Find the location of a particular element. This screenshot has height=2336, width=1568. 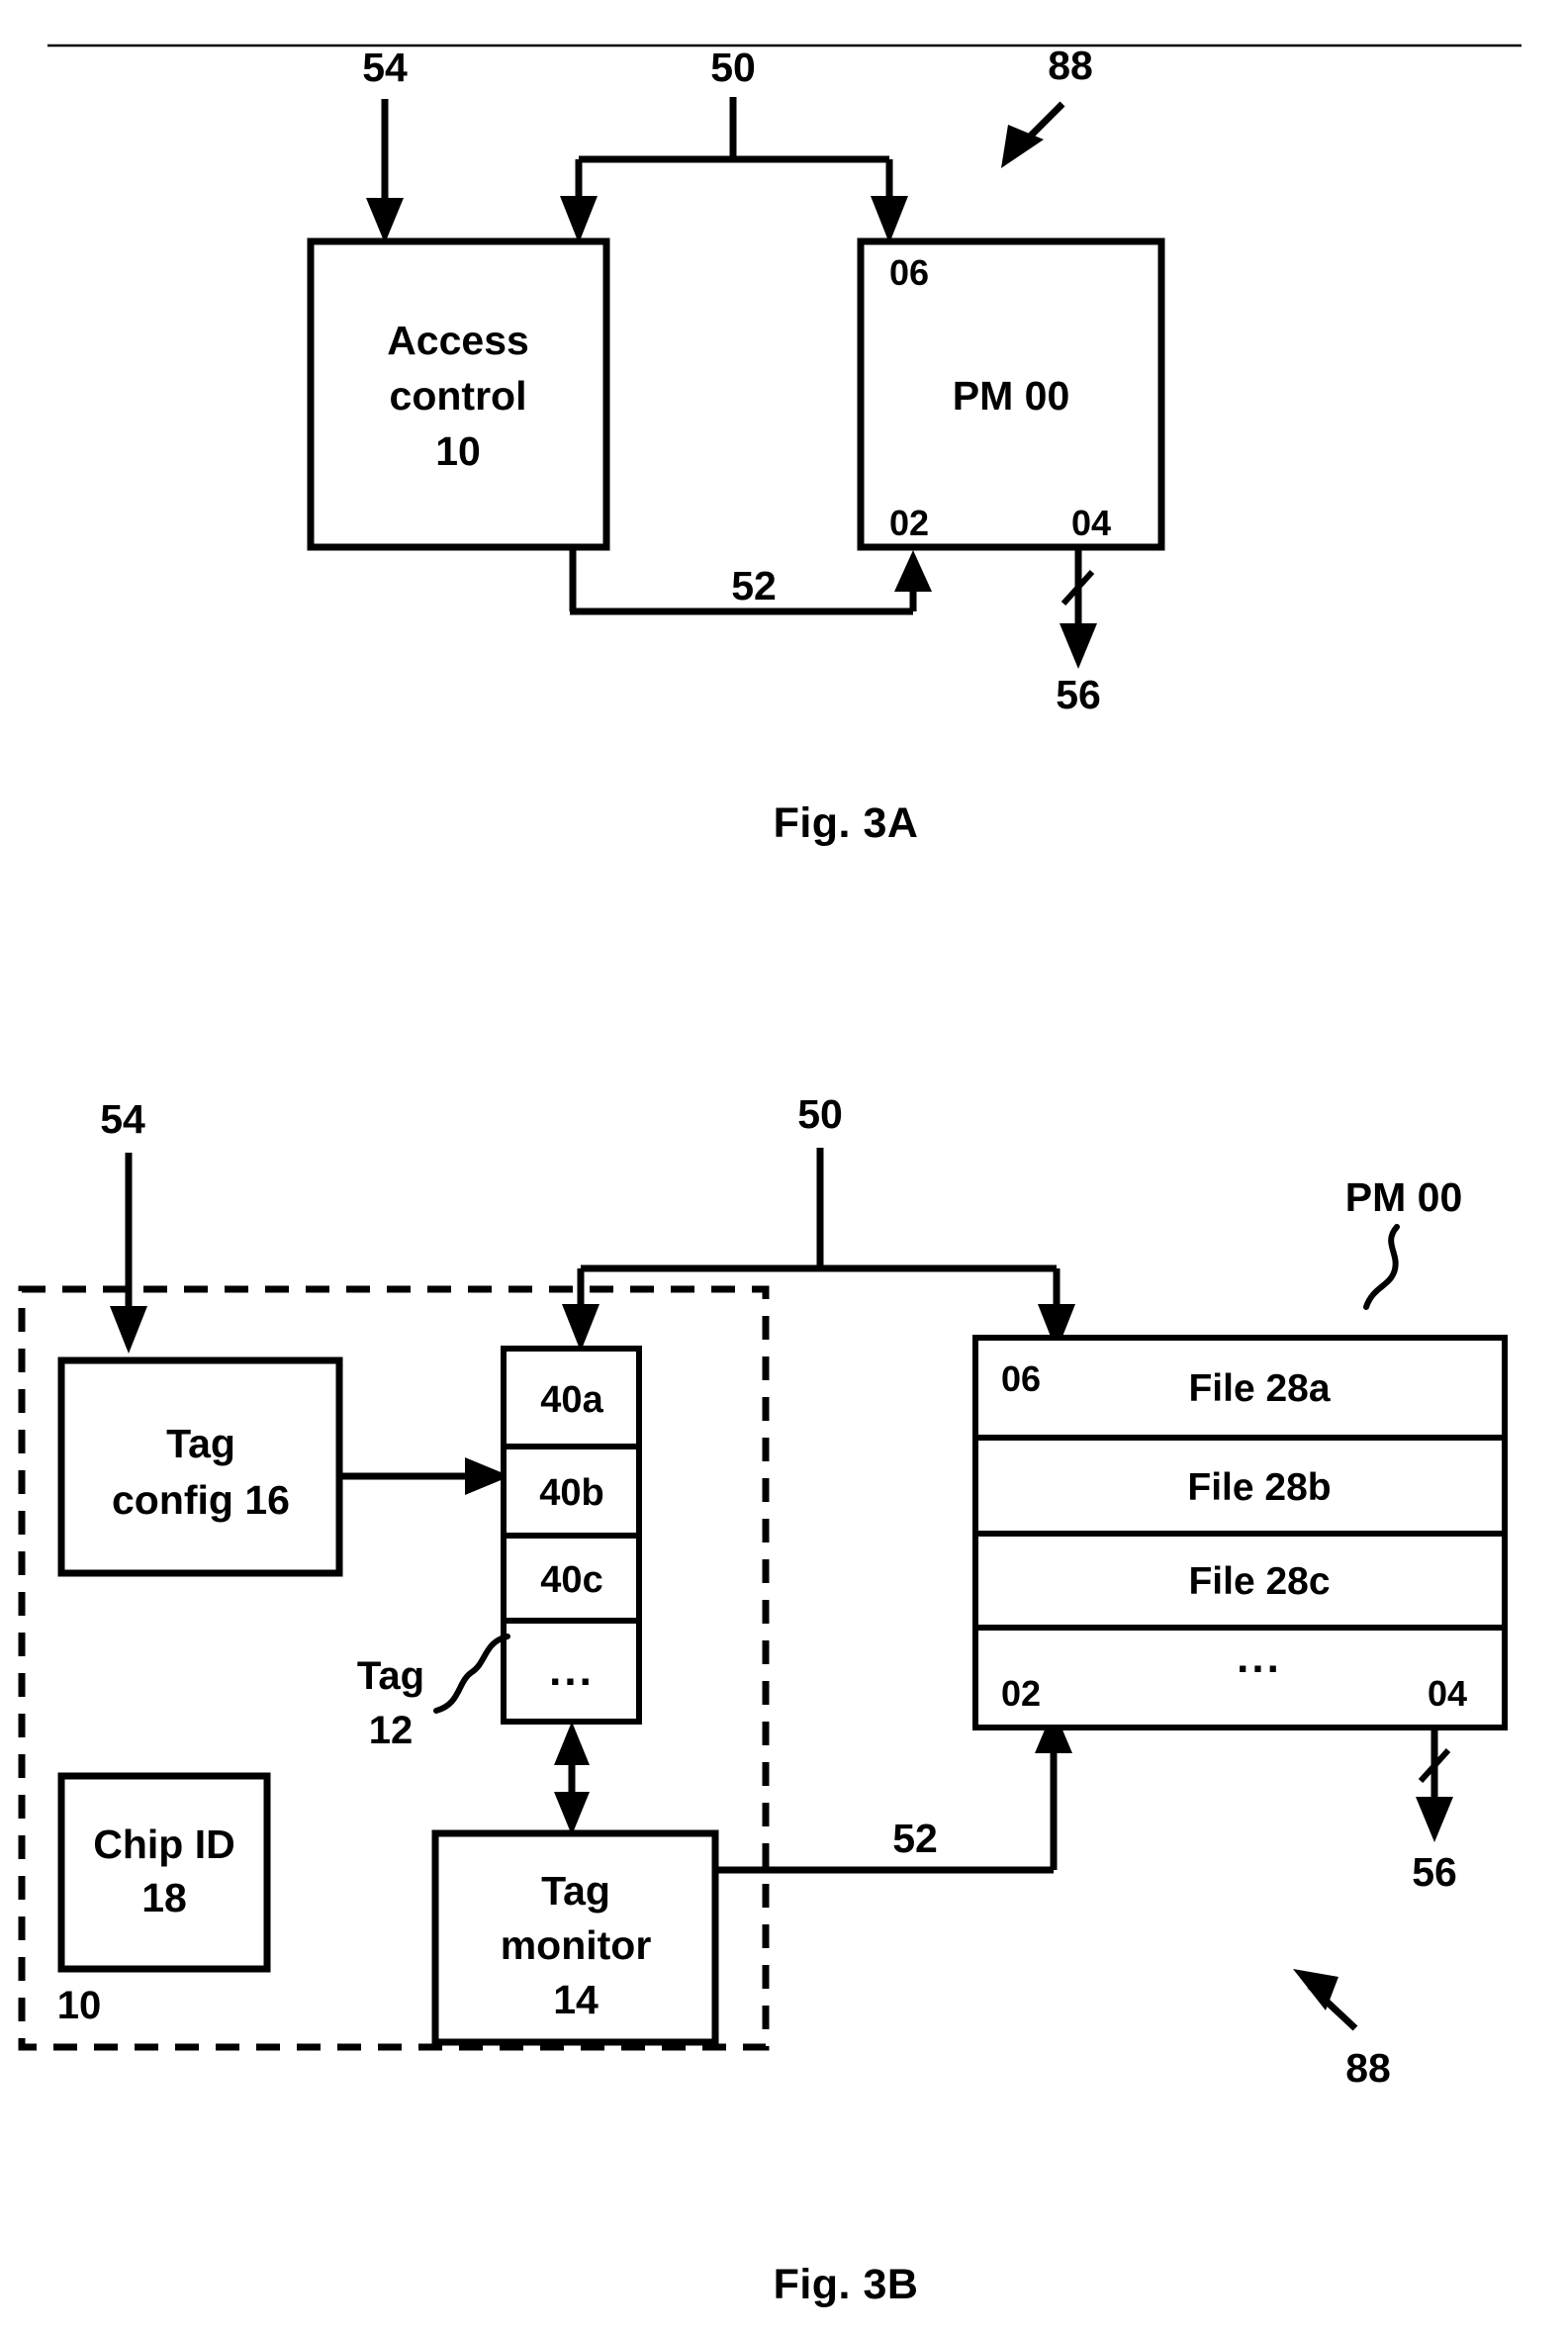

fig3a-access-control-label-3: 10 is located at coordinates (458, 451).